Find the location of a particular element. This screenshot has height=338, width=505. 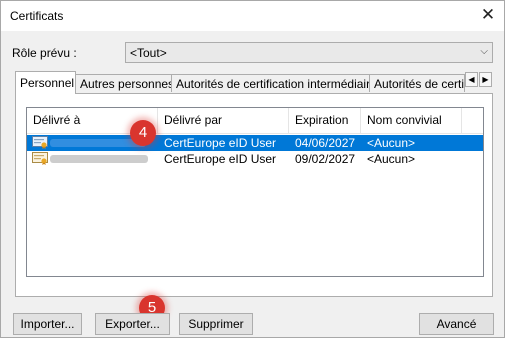

close-icon: ✕ is located at coordinates (488, 16).